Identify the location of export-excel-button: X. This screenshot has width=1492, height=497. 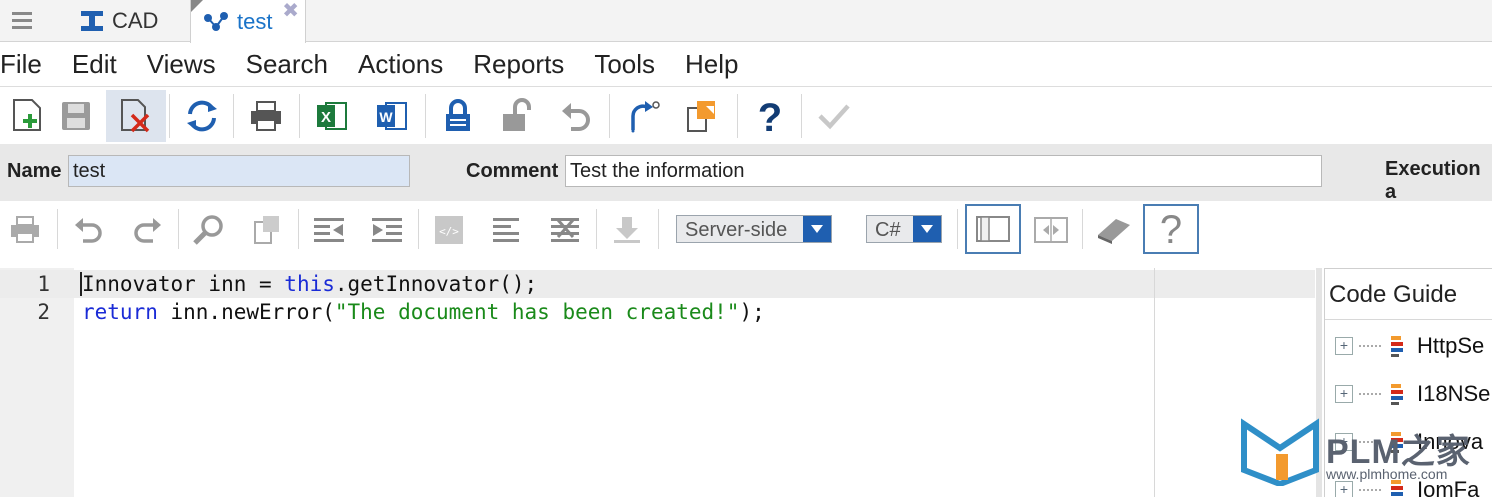
(332, 116).